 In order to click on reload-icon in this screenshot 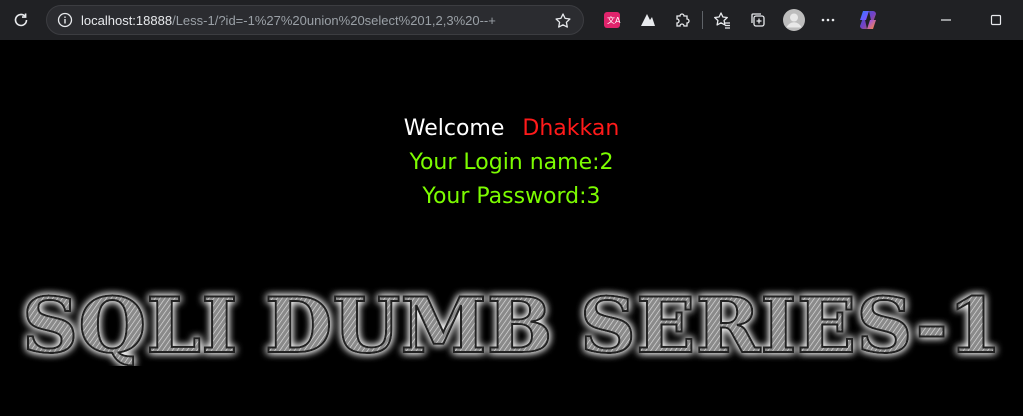, I will do `click(21, 20)`.